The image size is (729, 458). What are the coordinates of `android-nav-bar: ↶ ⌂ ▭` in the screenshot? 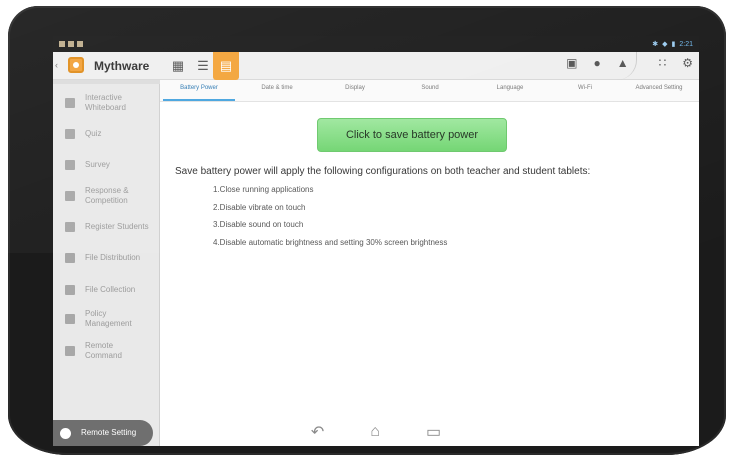 It's located at (376, 432).